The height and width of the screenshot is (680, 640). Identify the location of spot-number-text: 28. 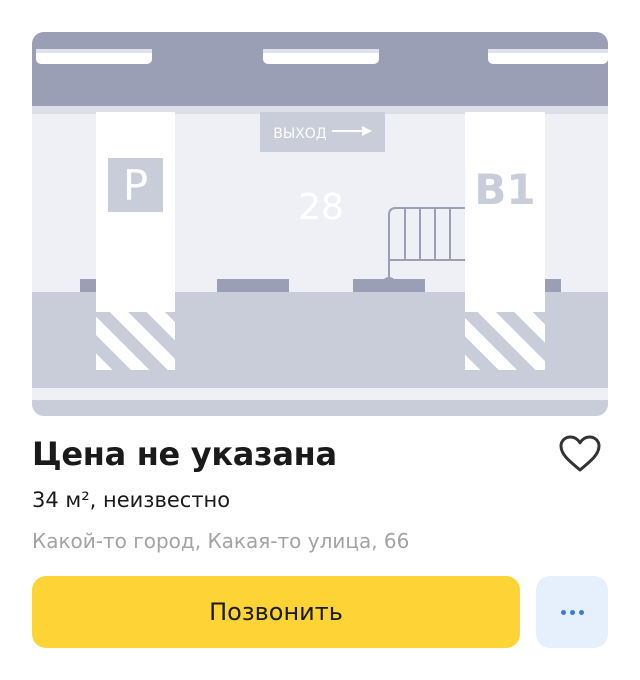
(321, 207).